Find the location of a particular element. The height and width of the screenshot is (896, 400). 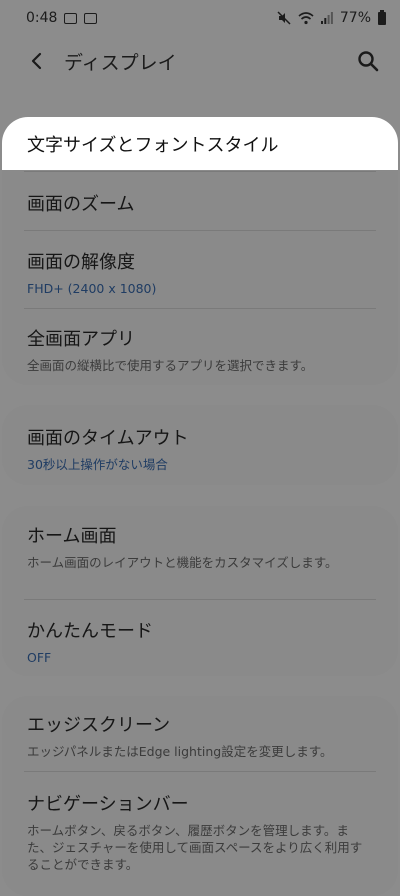

setting-title: ホーム画面 is located at coordinates (72, 536).